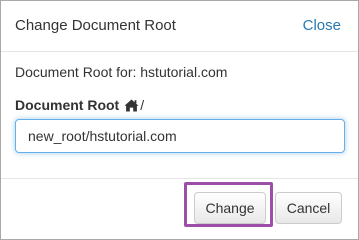 The width and height of the screenshot is (359, 240). What do you see at coordinates (67, 105) in the screenshot?
I see `document-root-label-text: Document Root` at bounding box center [67, 105].